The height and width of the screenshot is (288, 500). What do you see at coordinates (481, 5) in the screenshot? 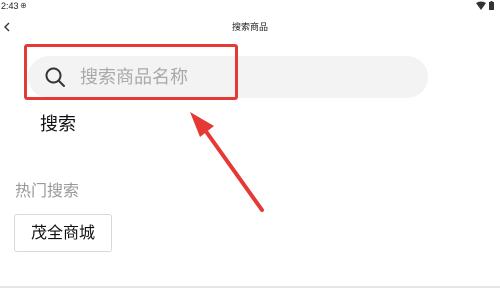
I see `wifi-icon` at bounding box center [481, 5].